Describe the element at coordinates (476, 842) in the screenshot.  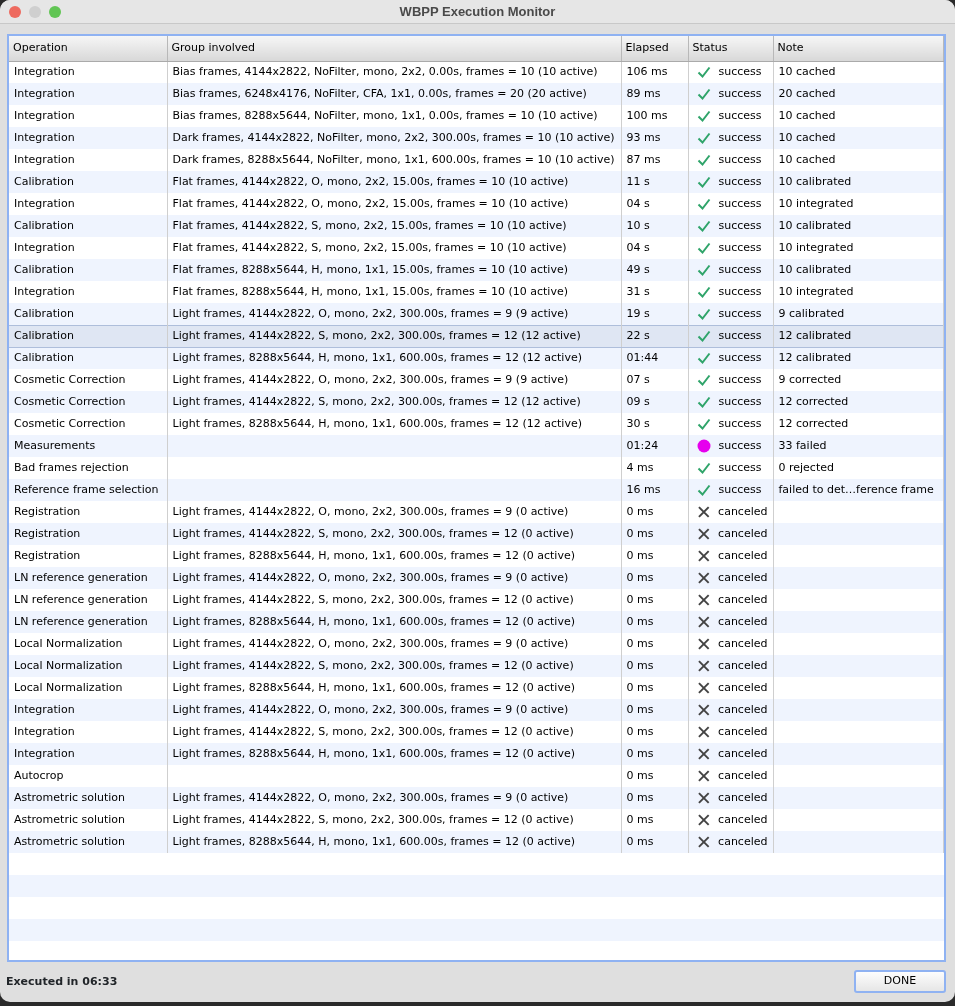
I see `table-row: Astrometric solution Light frames, 8288x5644, H, mono, 1x1, 600.00s, frames = 12 (0 active) 0 ms canceled` at that location.